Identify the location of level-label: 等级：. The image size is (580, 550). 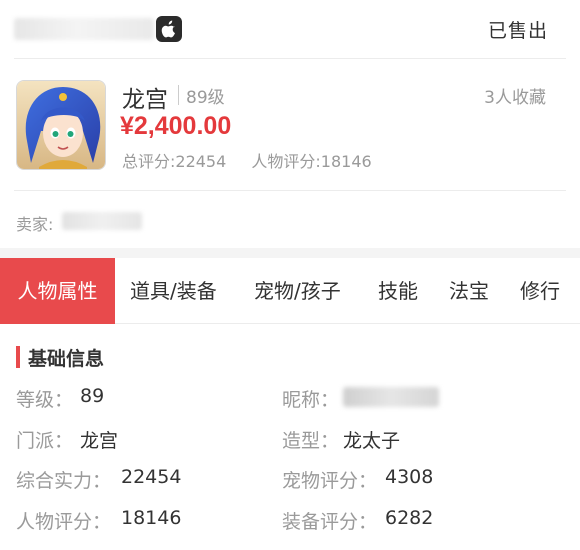
(45, 400).